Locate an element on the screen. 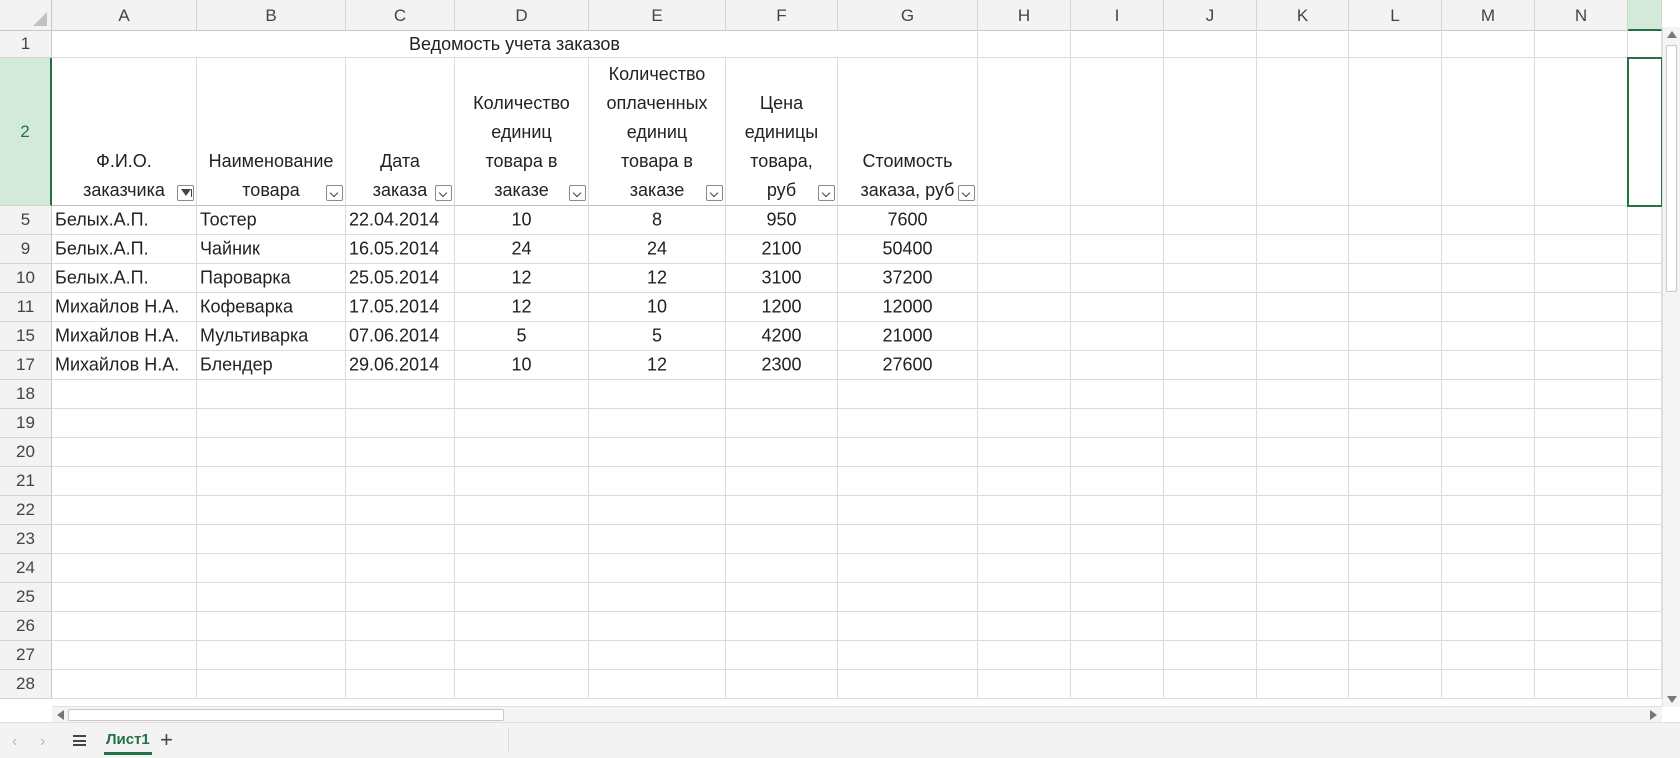  table-cell: 1200 is located at coordinates (782, 307).